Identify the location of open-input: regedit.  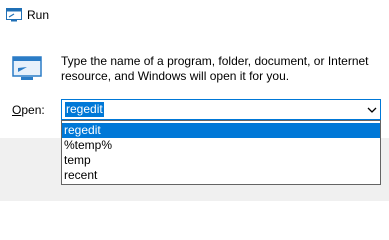
(84, 109).